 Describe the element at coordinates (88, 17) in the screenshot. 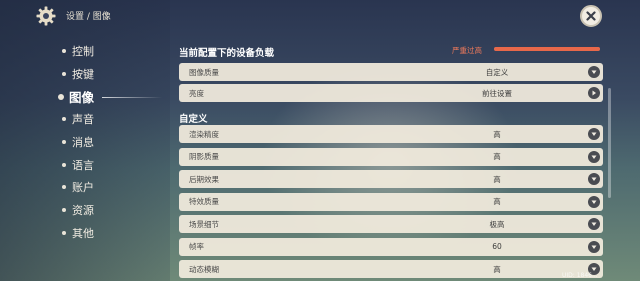

I see `breadcrumb: 设置 / 图像` at that location.